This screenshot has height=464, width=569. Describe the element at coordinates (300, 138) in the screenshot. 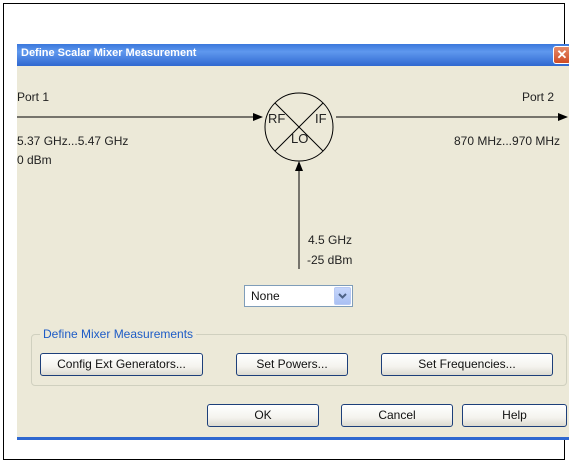

I see `lo-port-label: LO` at that location.